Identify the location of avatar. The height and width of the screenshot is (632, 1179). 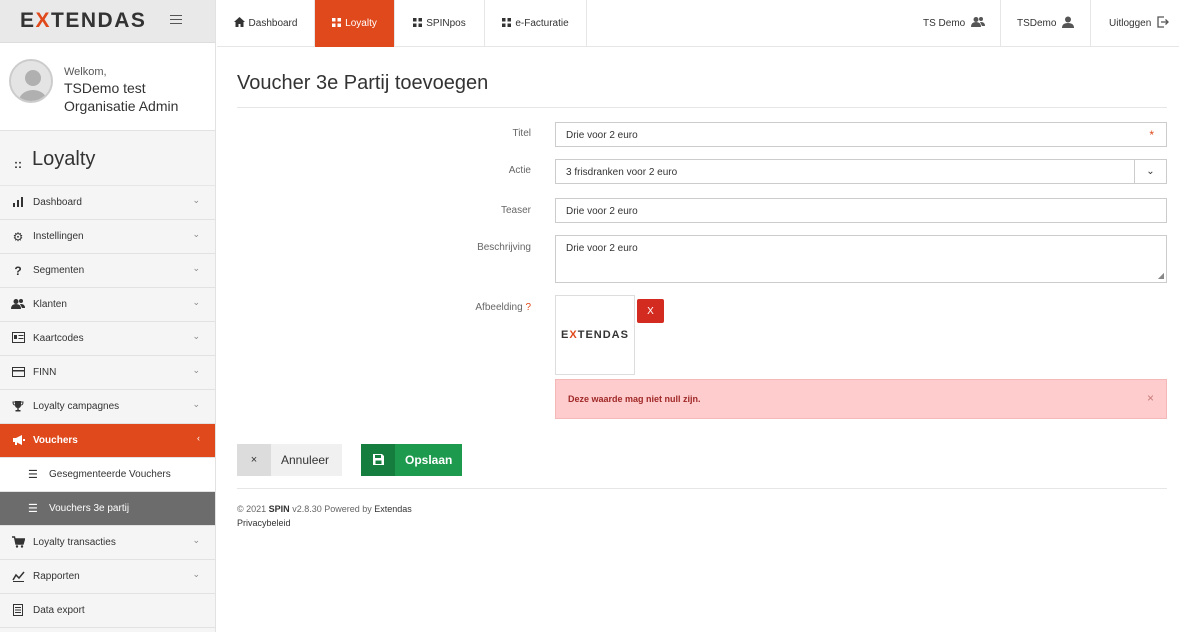
(31, 81).